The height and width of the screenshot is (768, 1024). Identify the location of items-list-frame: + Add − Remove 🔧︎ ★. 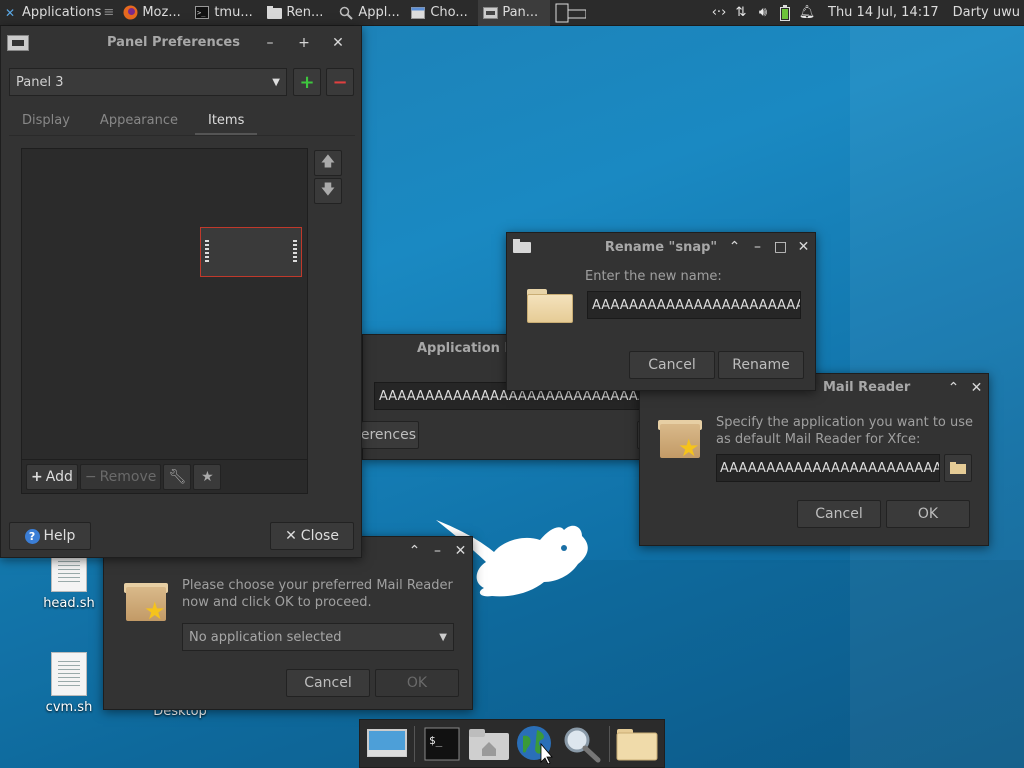
(164, 321).